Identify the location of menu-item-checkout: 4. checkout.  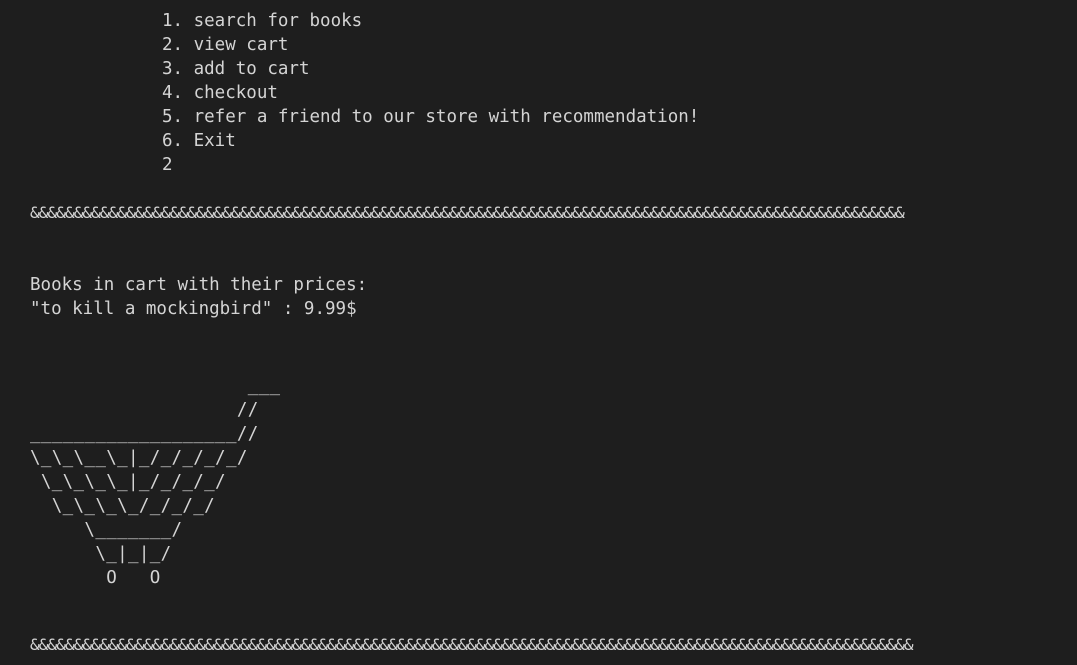
(220, 93).